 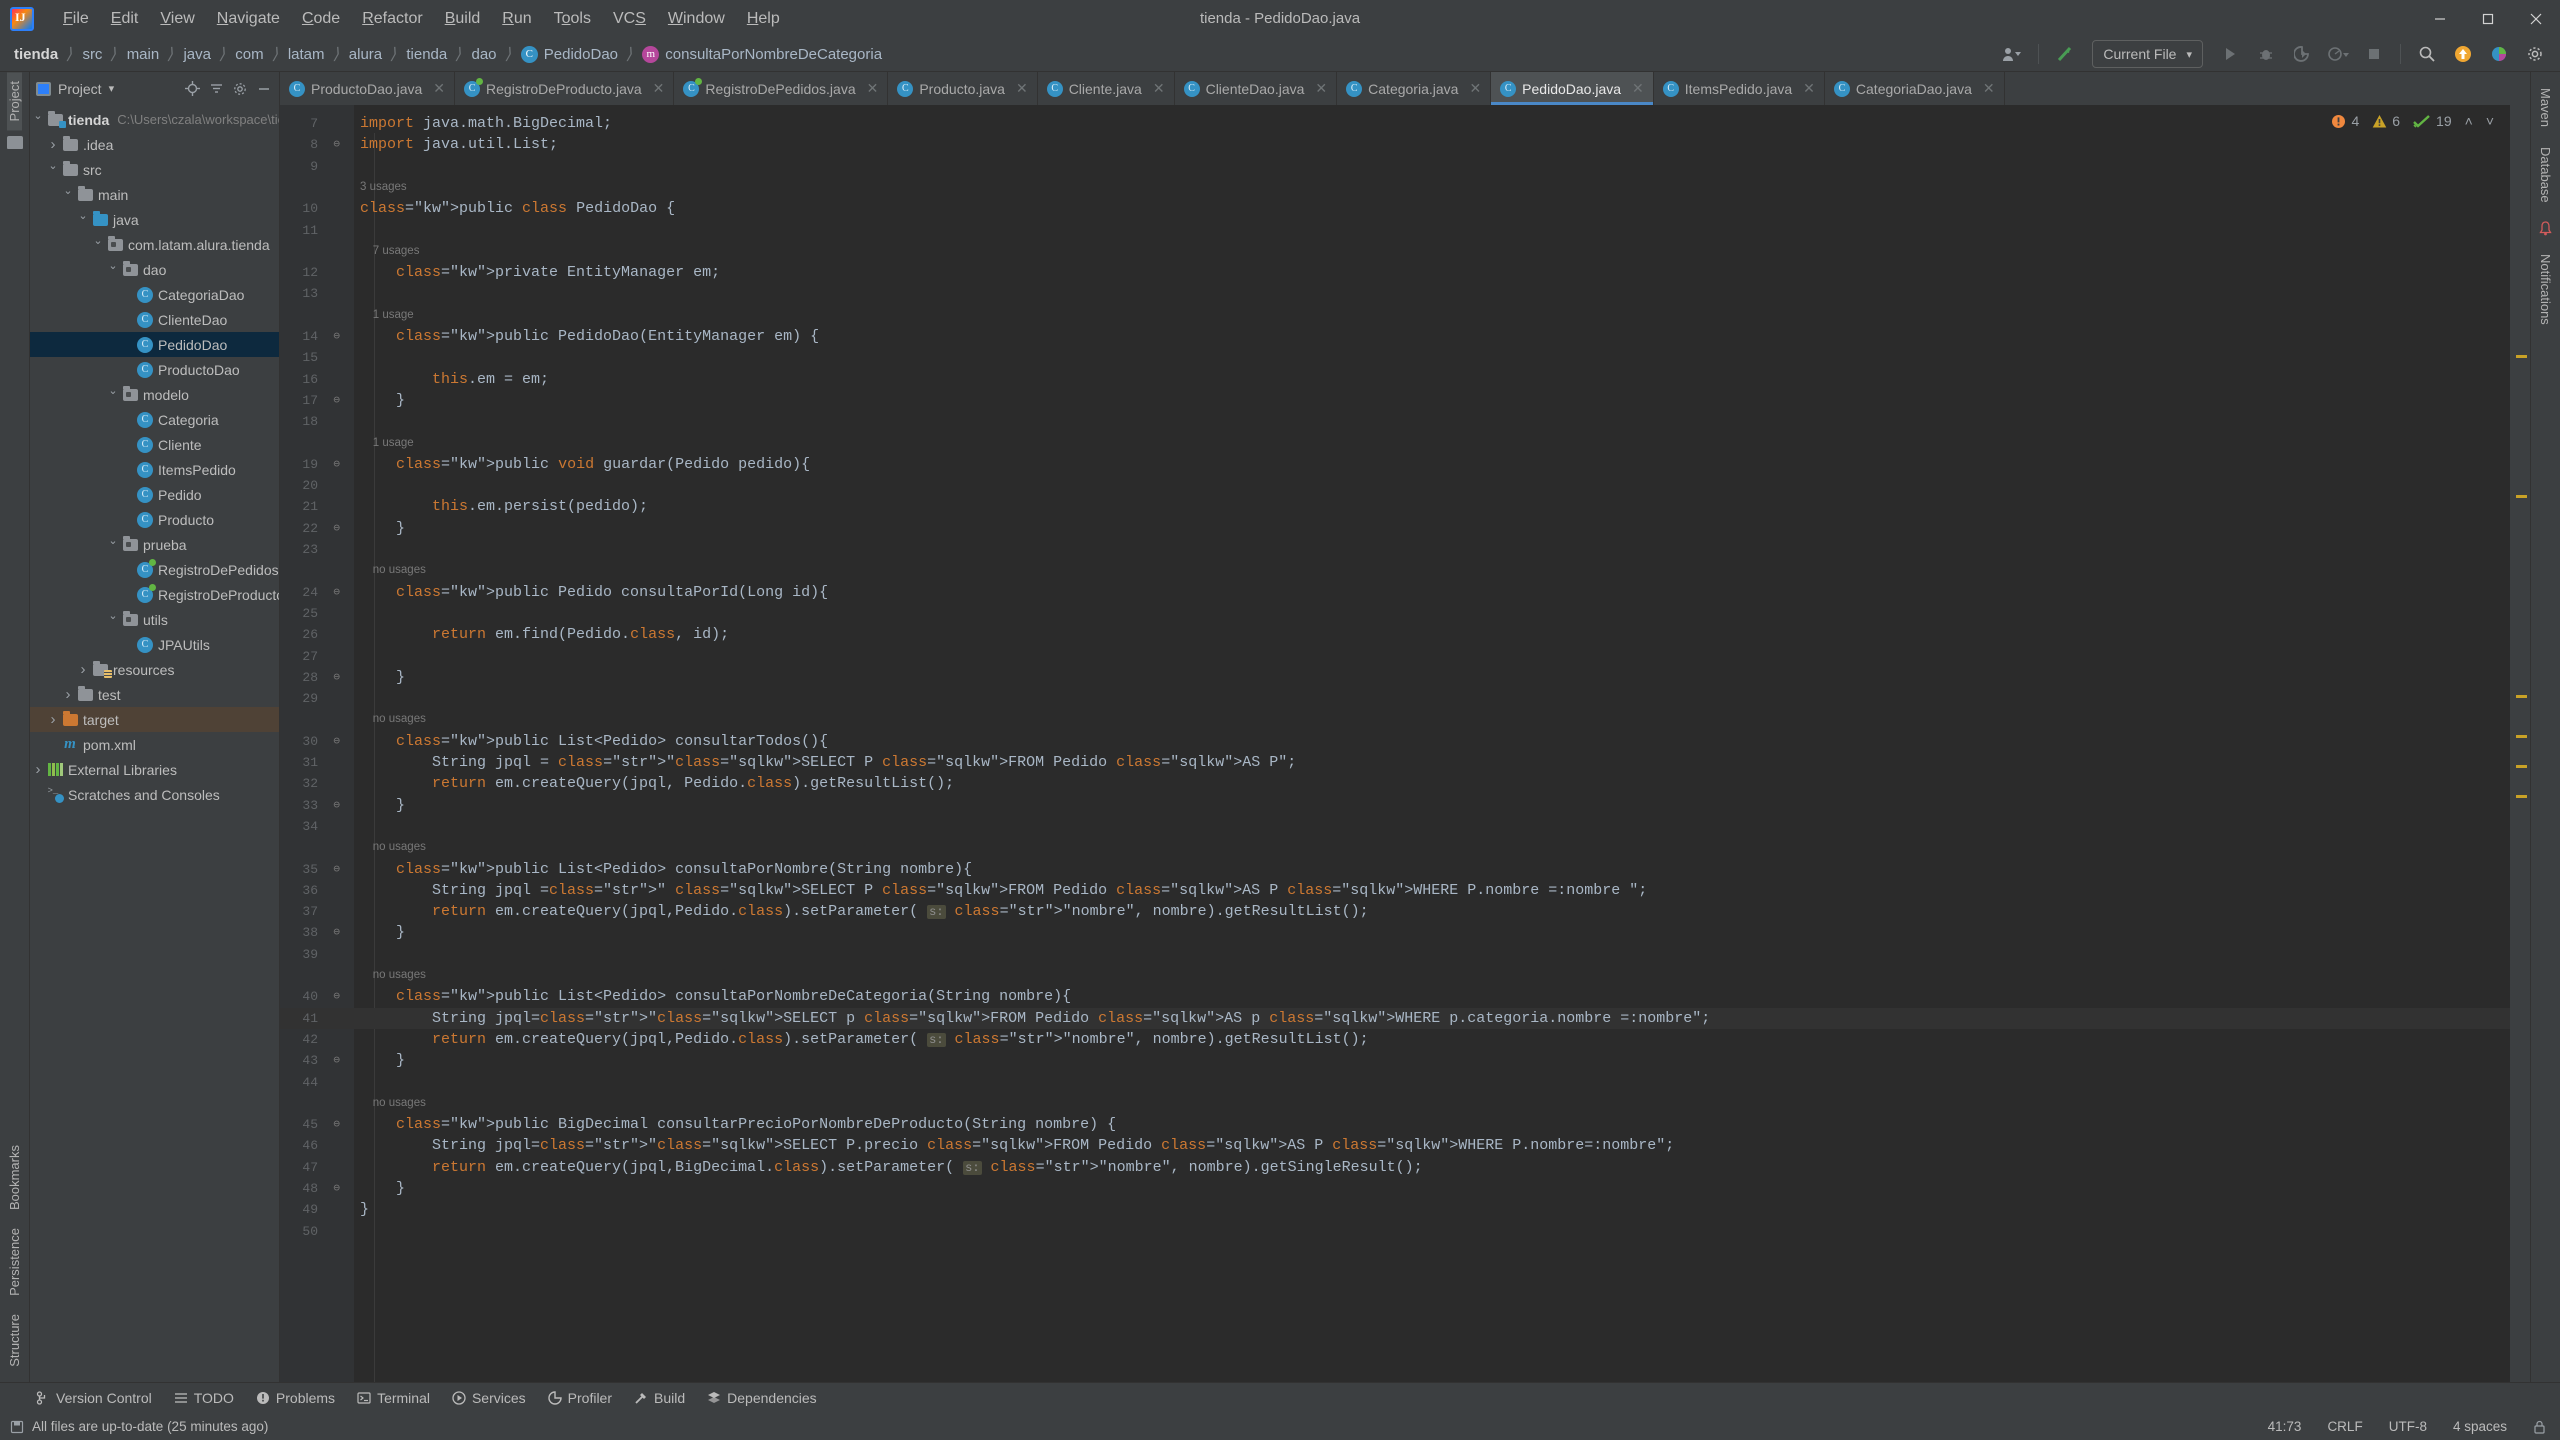 I want to click on menu-item-refactor: Refactor, so click(x=392, y=19).